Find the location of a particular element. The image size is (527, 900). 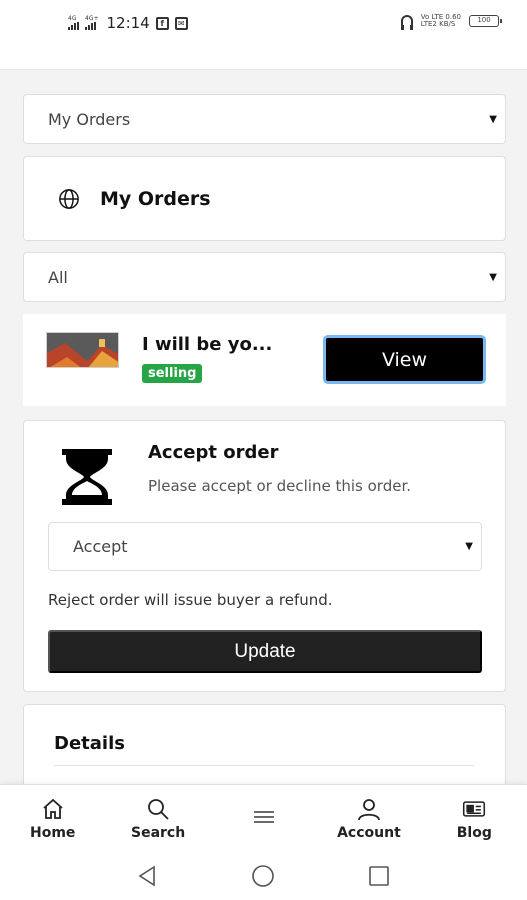

accept-order-subtitle: Please accept or decline this order. is located at coordinates (280, 486).